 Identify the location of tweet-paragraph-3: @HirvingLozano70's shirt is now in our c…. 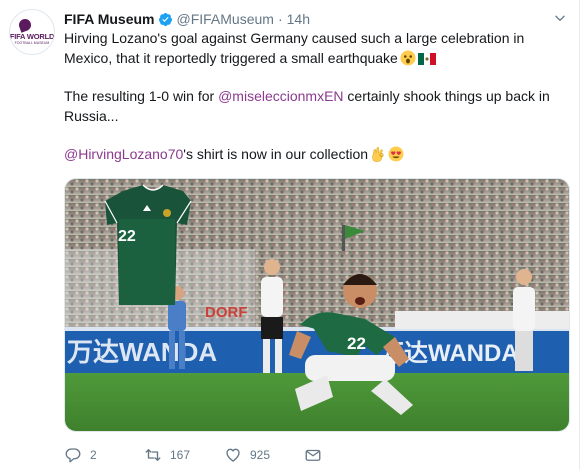
(314, 155).